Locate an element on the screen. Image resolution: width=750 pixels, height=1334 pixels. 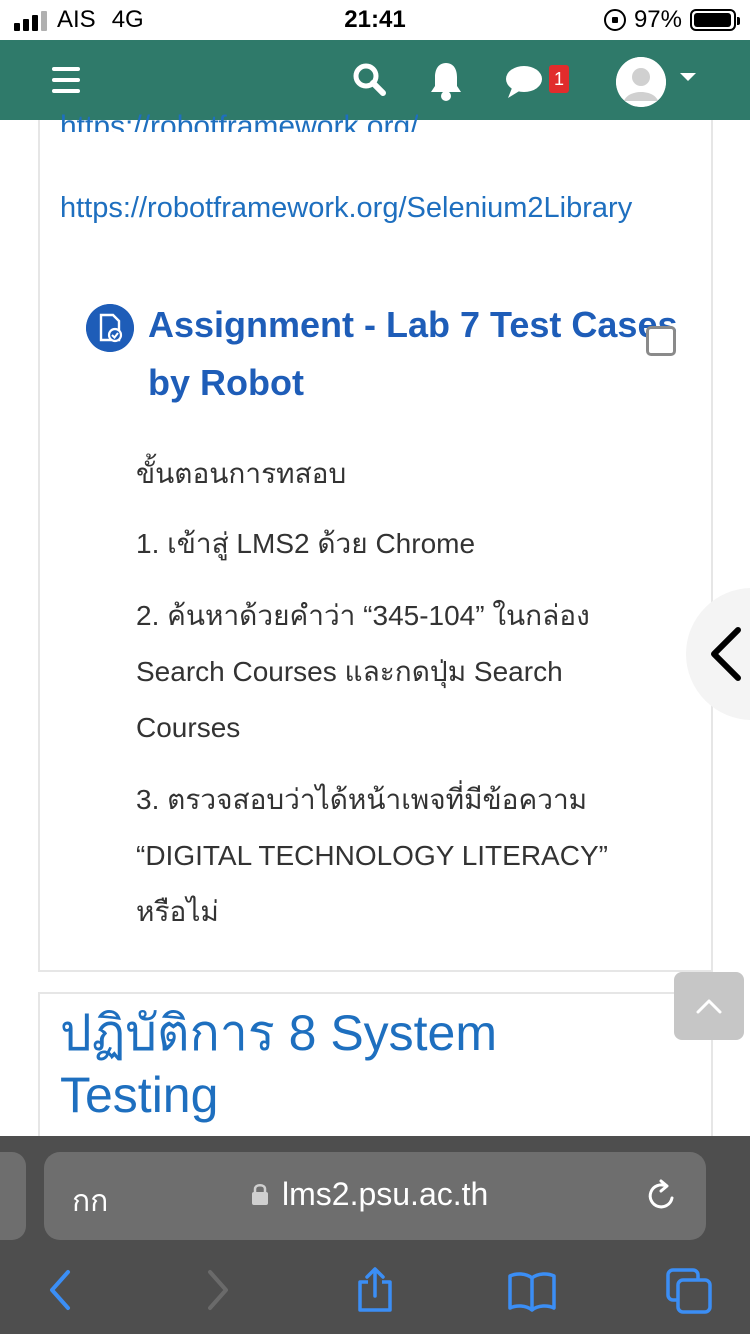
completion-checkbox is located at coordinates (661, 341).